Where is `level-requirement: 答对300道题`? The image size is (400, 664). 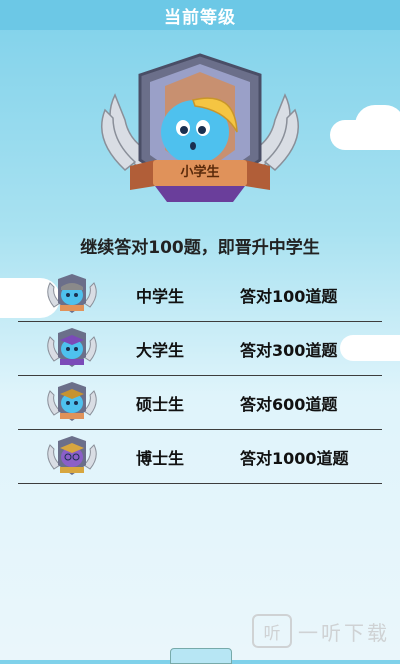
level-requirement: 答对300道题 is located at coordinates (289, 350).